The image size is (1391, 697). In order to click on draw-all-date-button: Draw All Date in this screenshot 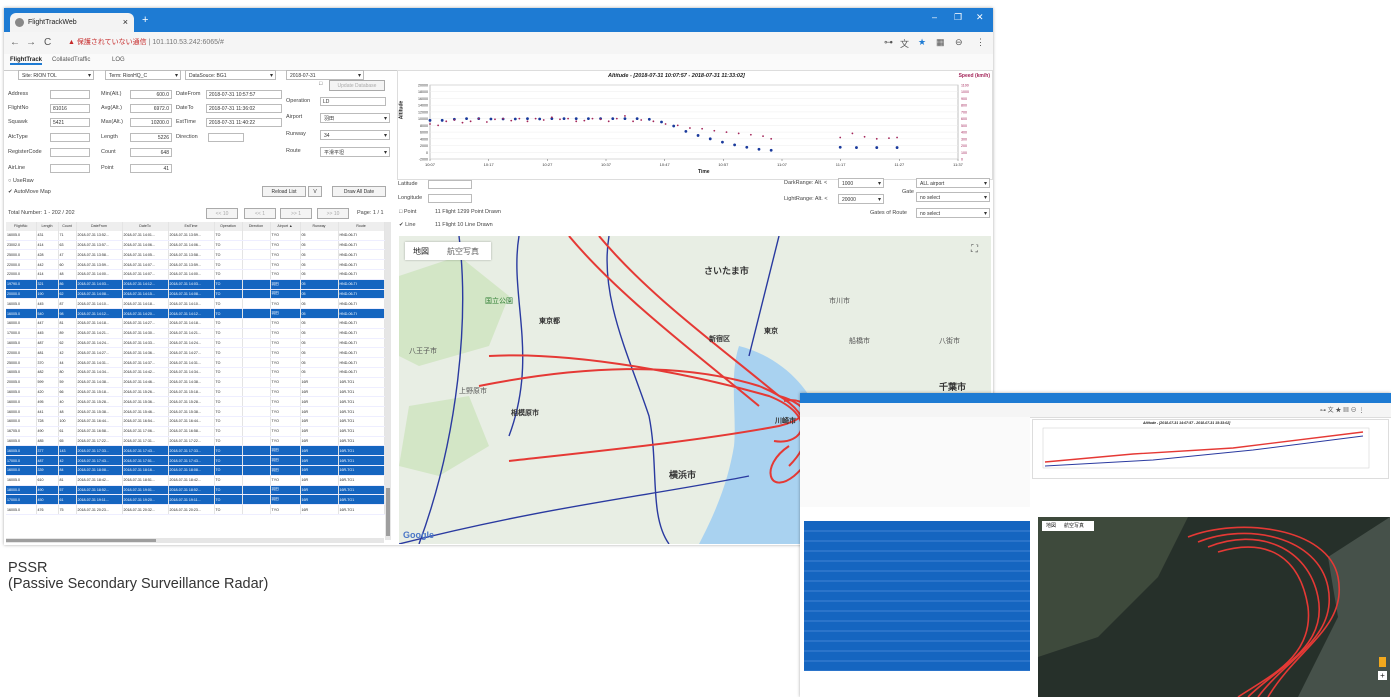, I will do `click(359, 191)`.